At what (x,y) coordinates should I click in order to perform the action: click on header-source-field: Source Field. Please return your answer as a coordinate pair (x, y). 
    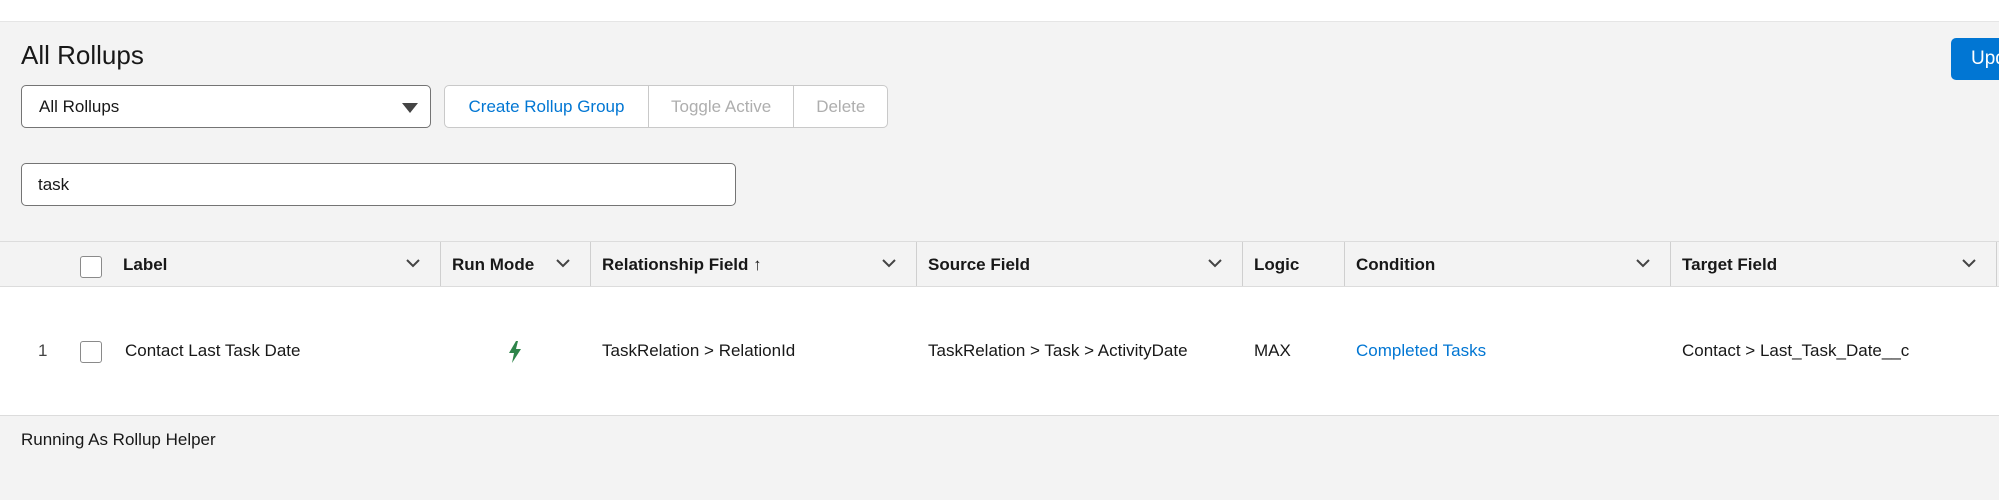
    Looking at the image, I should click on (1080, 264).